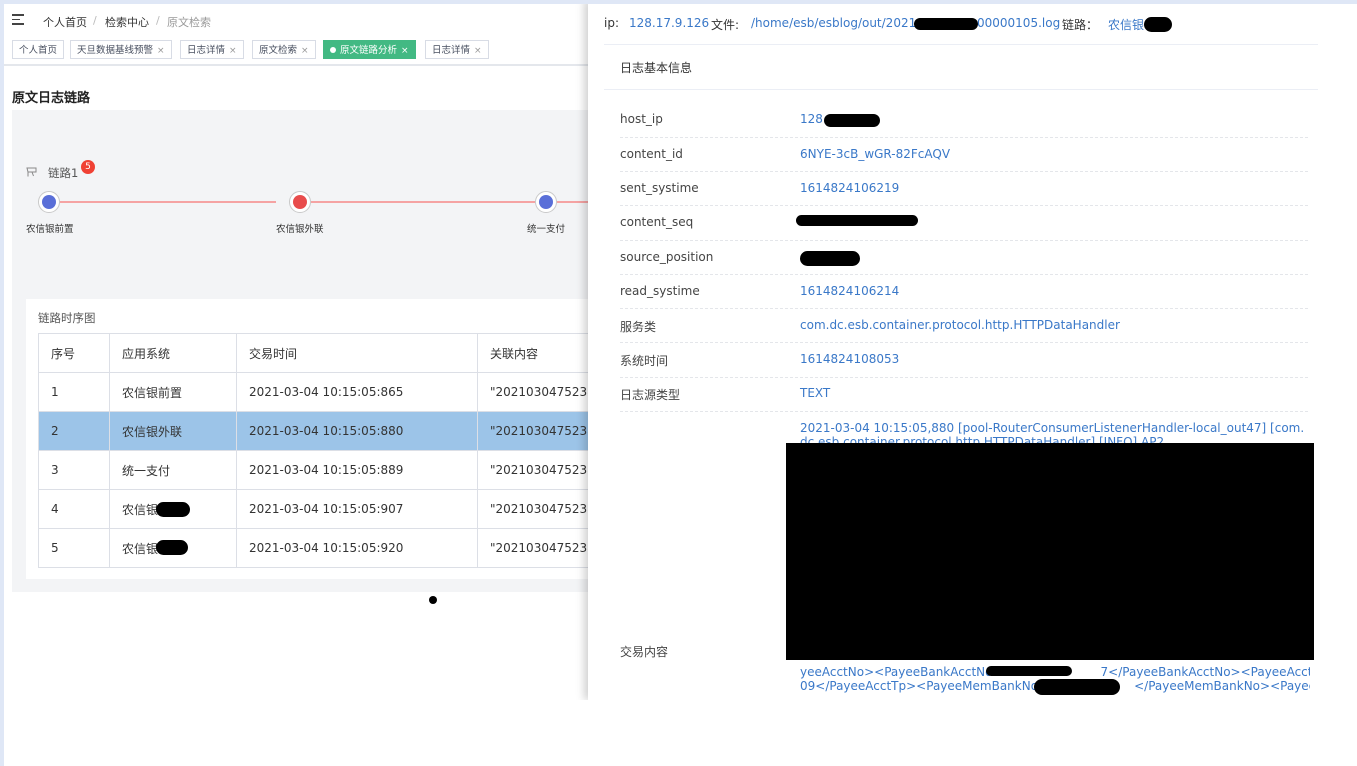 This screenshot has width=1357, height=766. What do you see at coordinates (357, 509) in the screenshot?
I see `cell-time: 2021-03-04 10:15:05:907` at bounding box center [357, 509].